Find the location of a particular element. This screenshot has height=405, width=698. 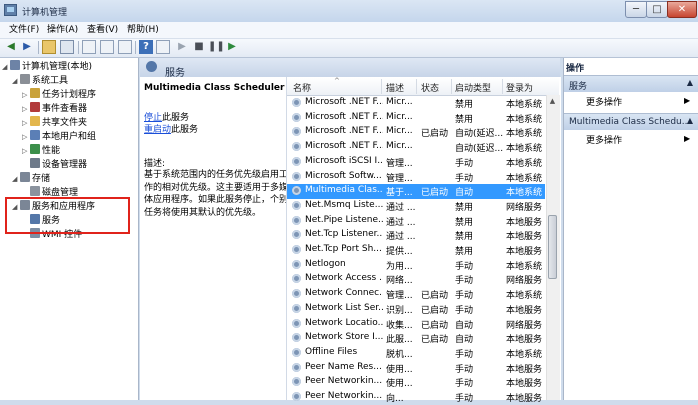

actions-title: 操作 is located at coordinates (575, 69).